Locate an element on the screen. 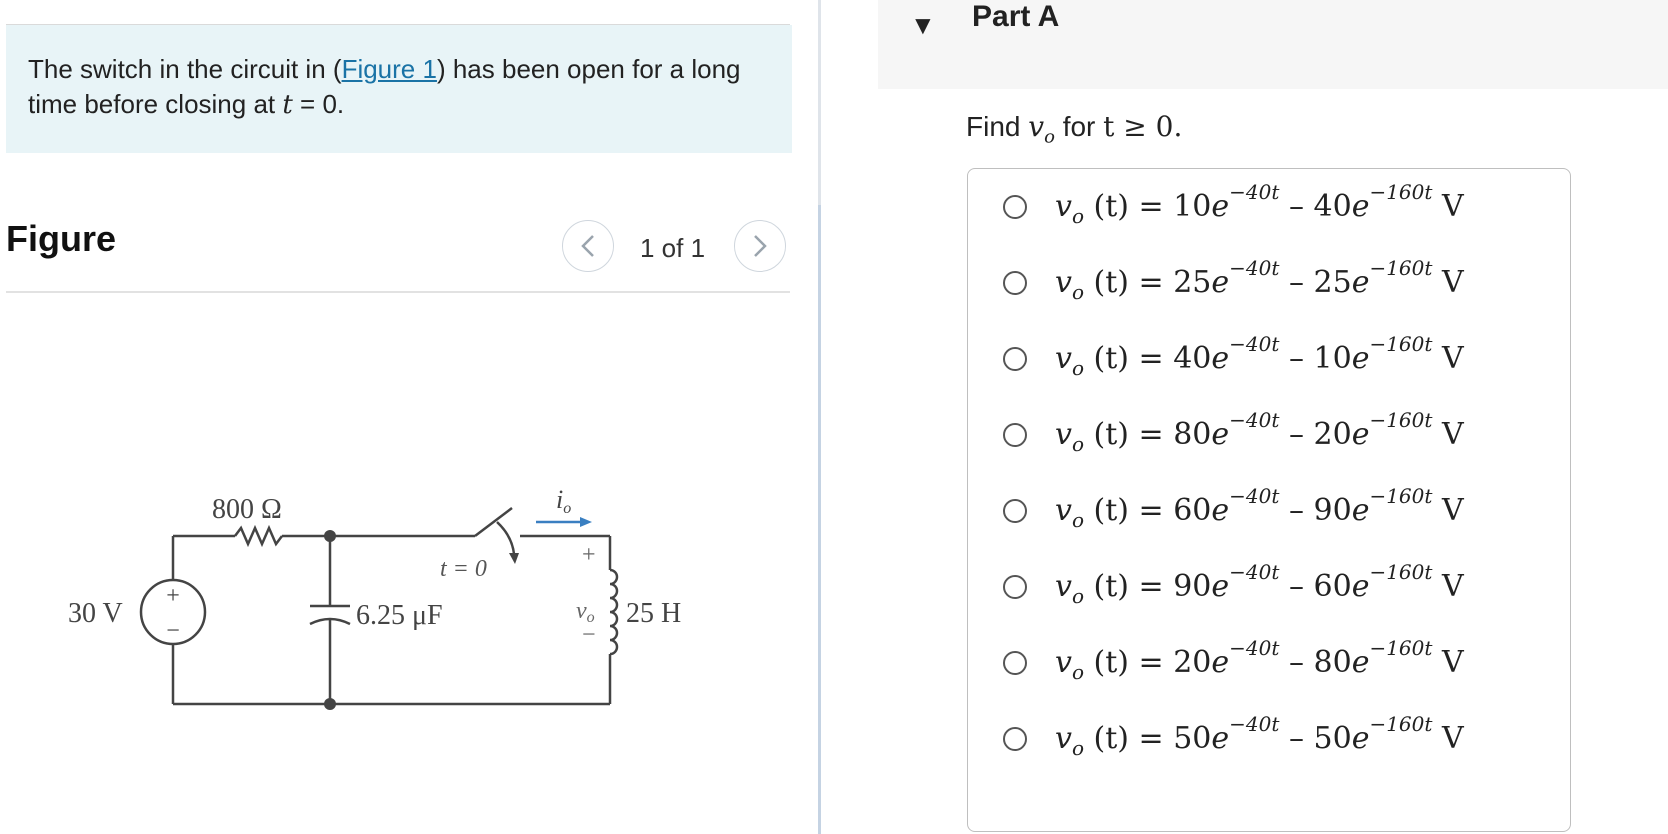  chevron-left-icon is located at coordinates (587, 246).